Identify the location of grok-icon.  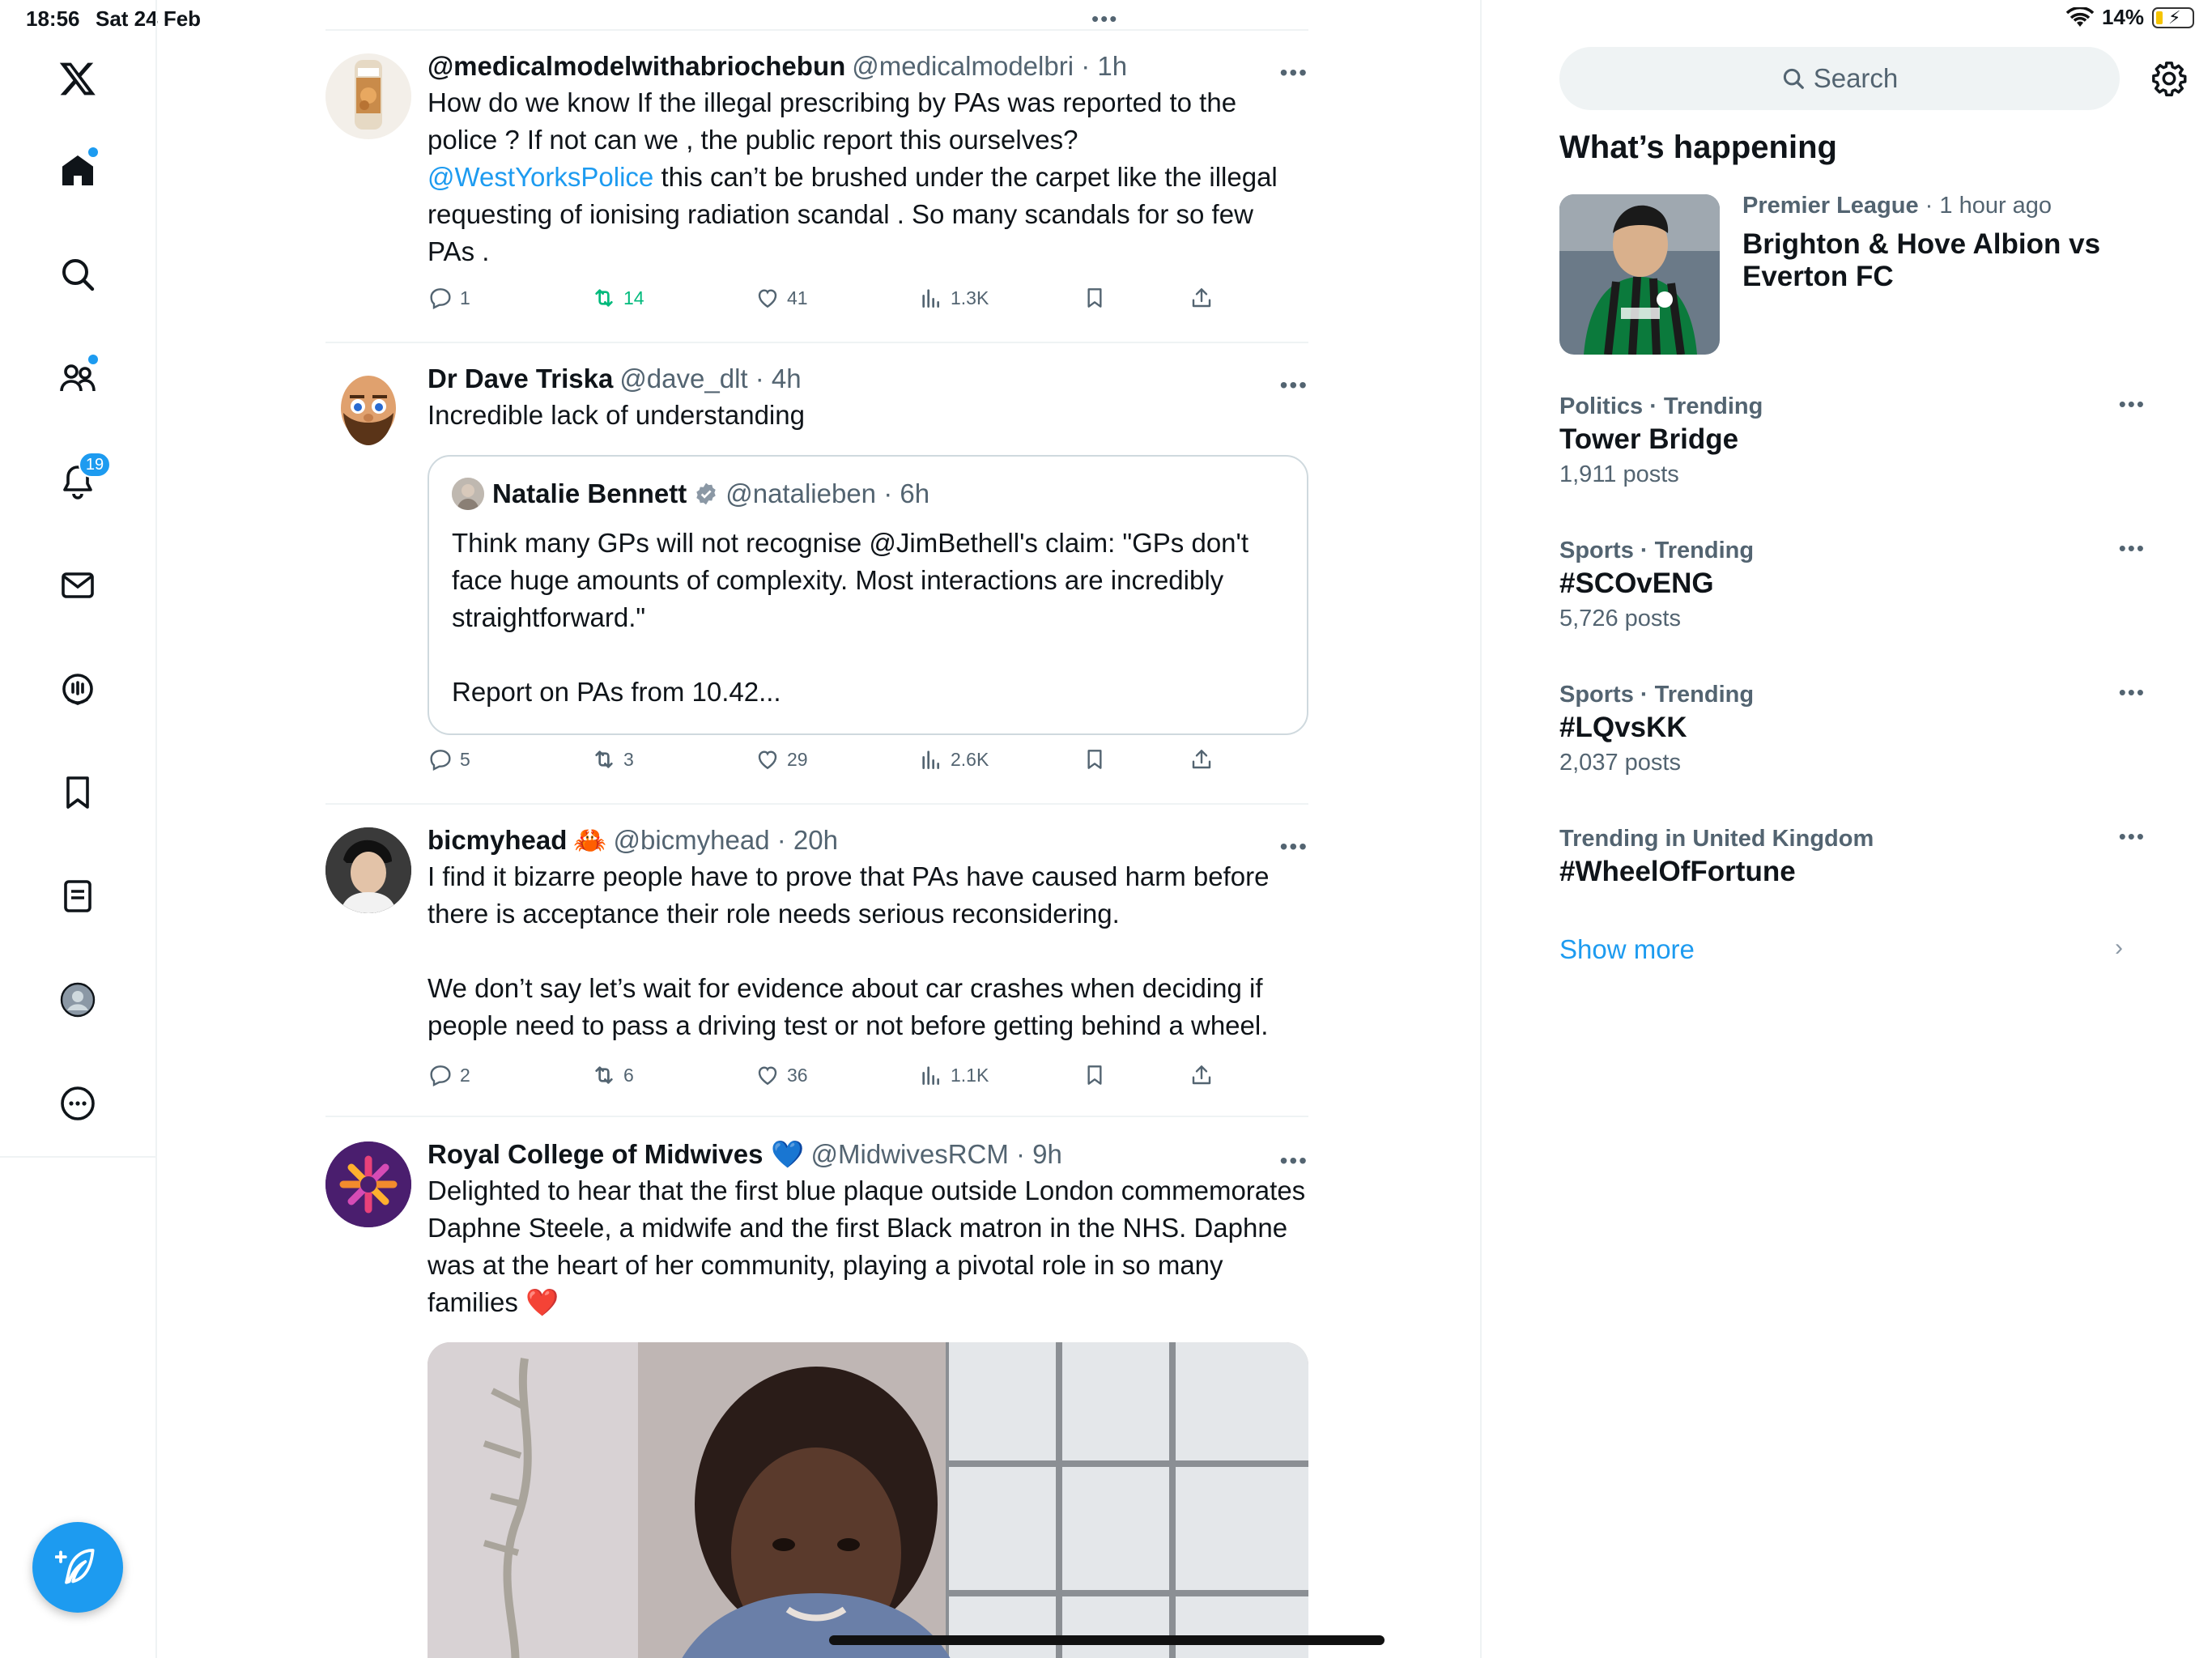
(78, 689).